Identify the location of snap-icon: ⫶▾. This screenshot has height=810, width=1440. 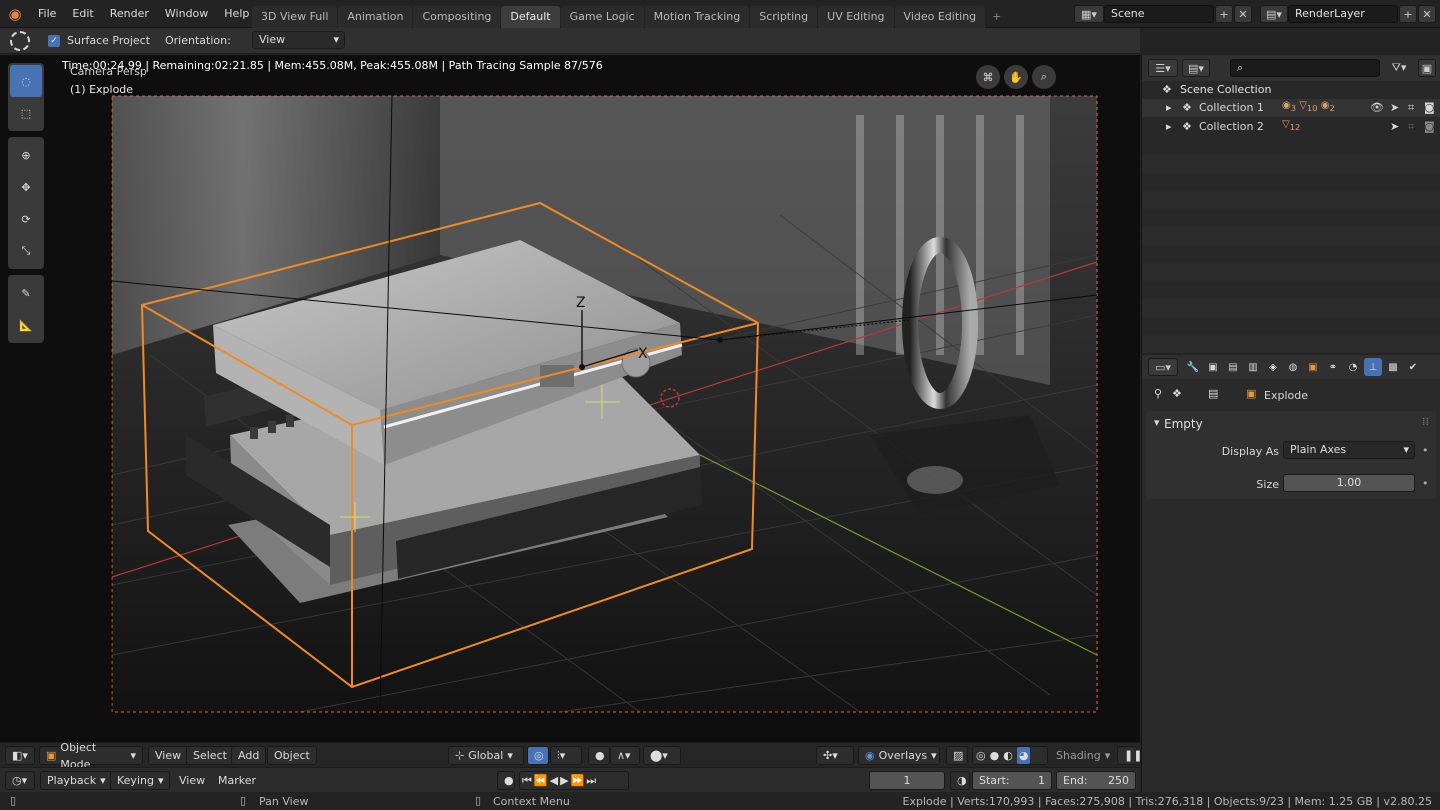
(566, 755).